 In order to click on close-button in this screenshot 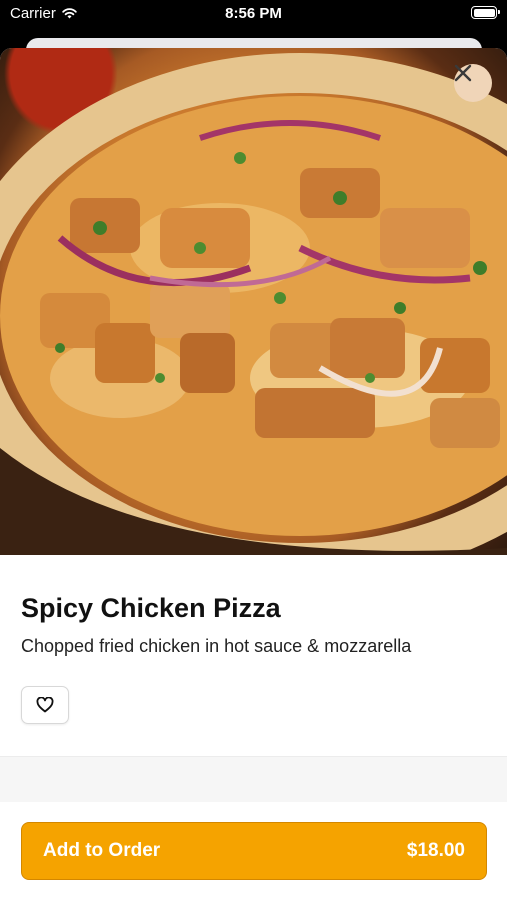, I will do `click(473, 83)`.